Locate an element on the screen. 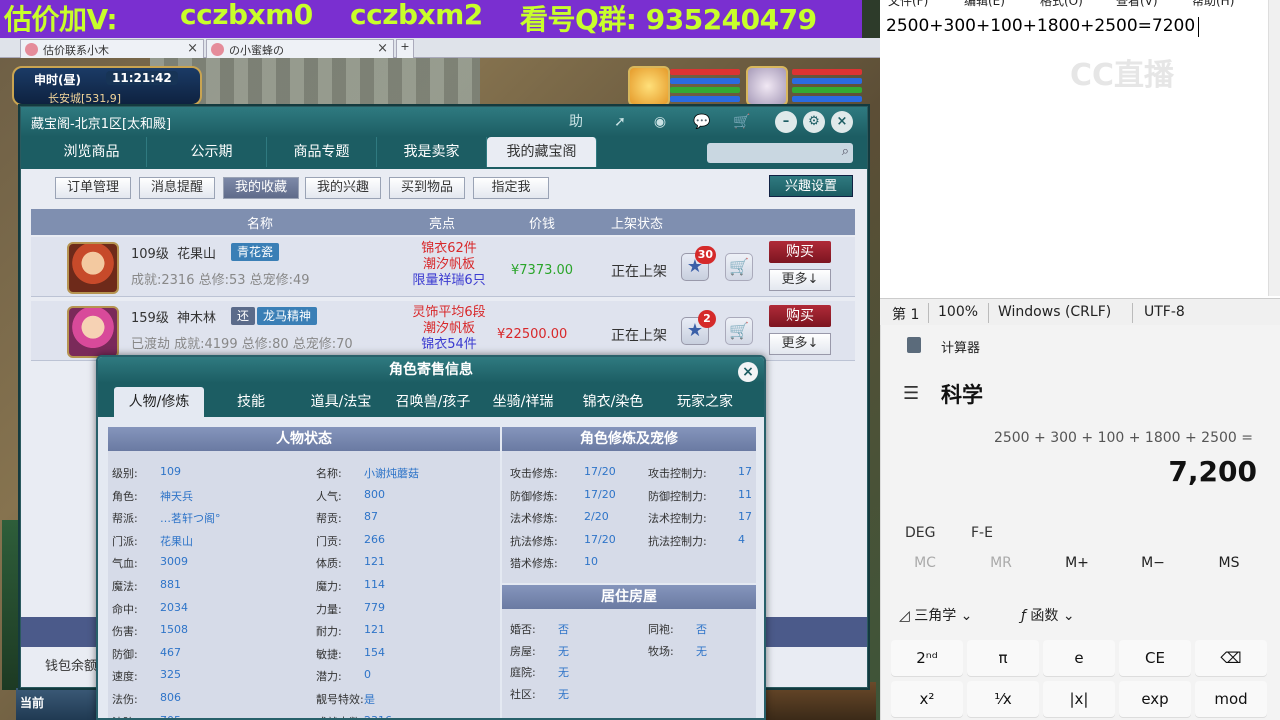  favorite-star-icon: ★ 30 is located at coordinates (698, 263).